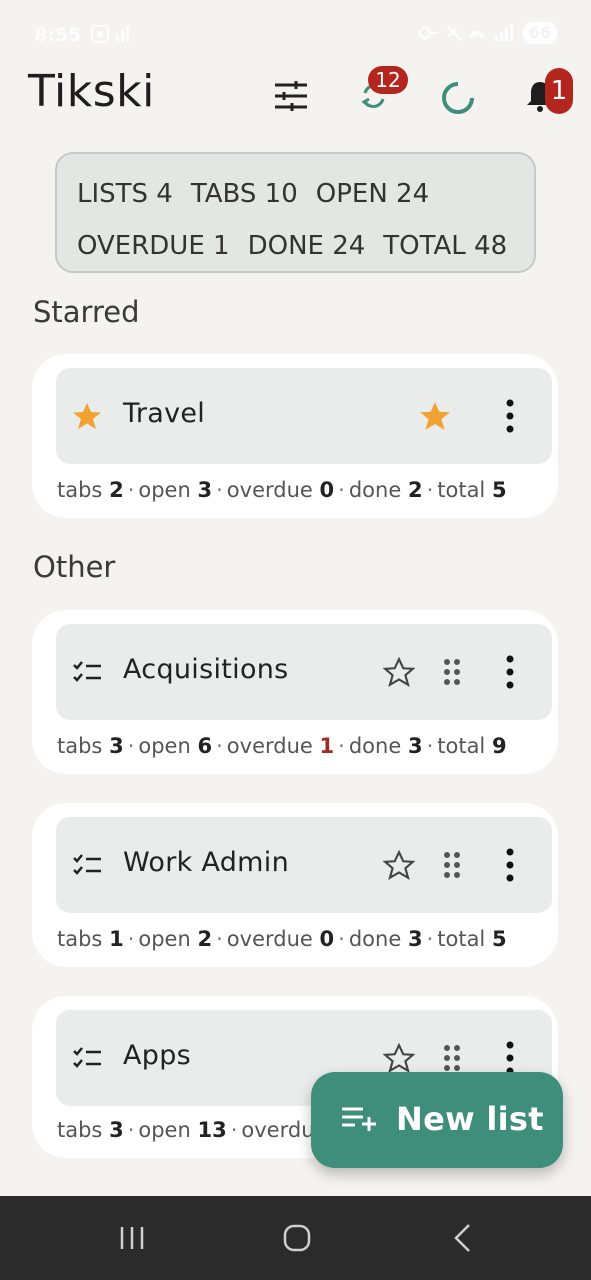  What do you see at coordinates (304, 865) in the screenshot?
I see `list-item: Work Admin` at bounding box center [304, 865].